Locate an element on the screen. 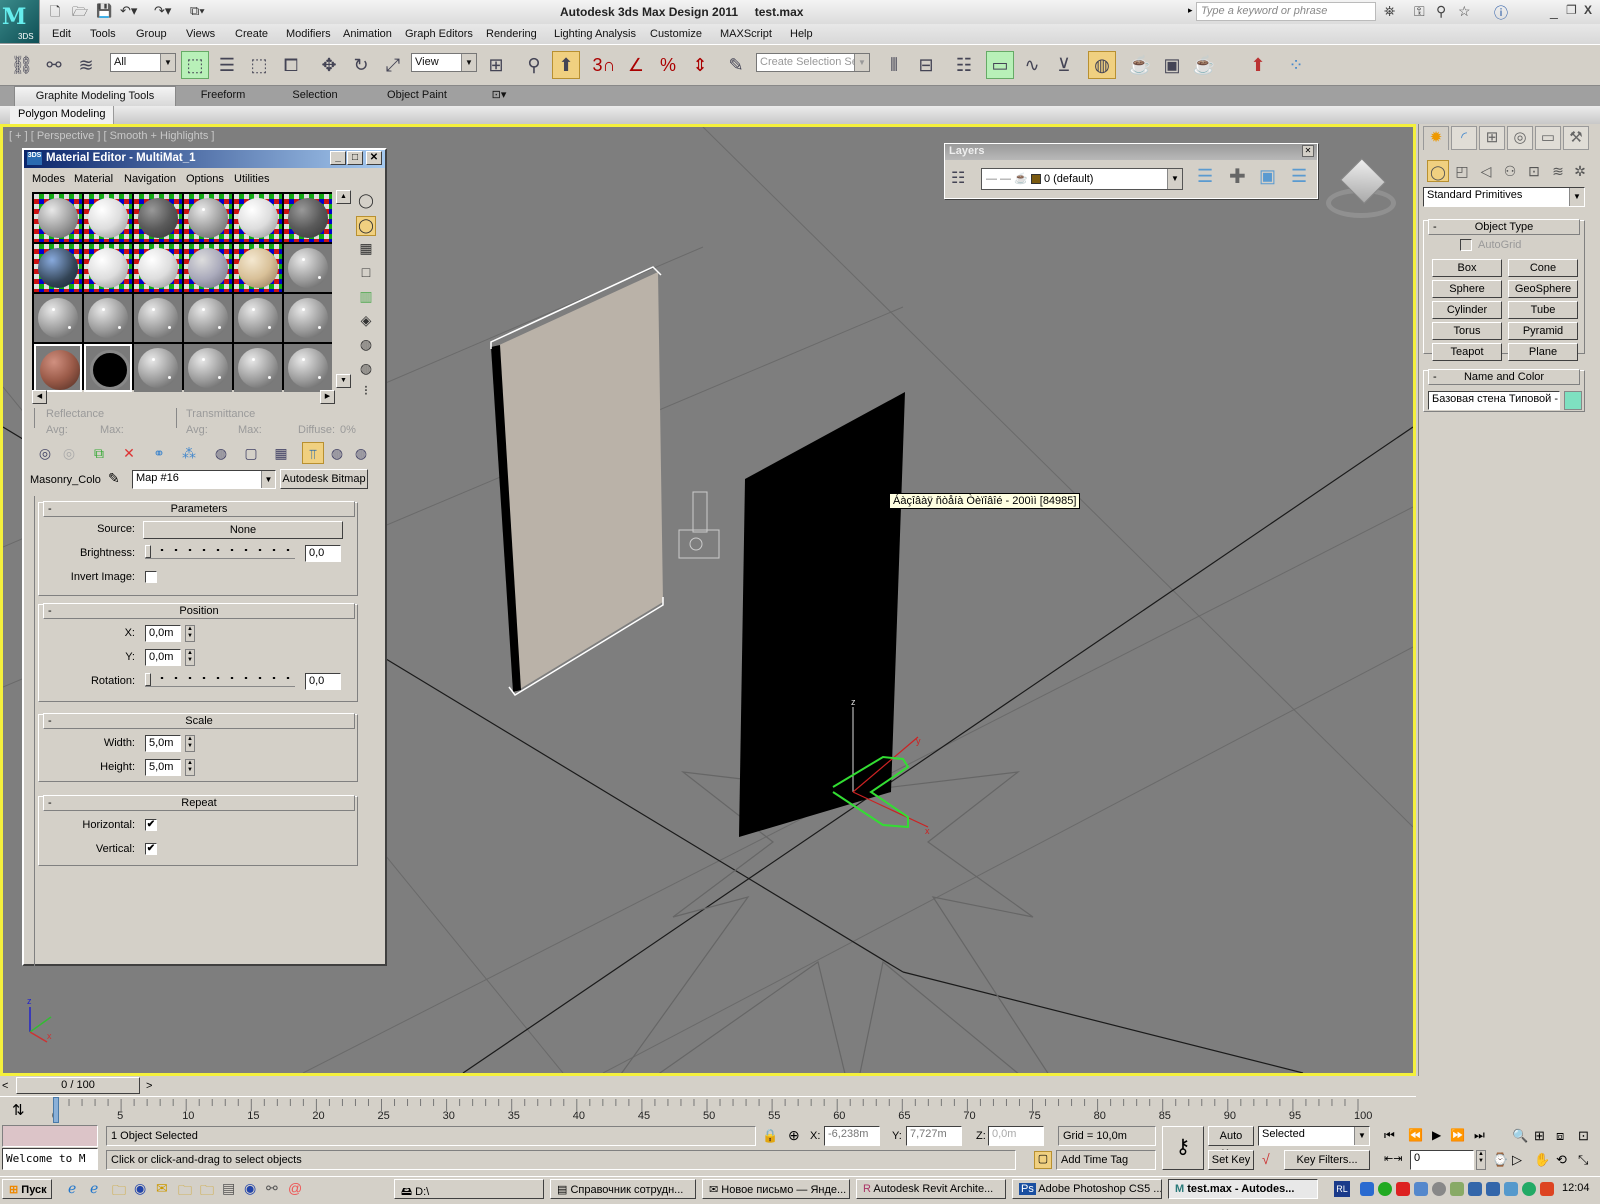 The width and height of the screenshot is (1600, 1204). sample-slot-active is located at coordinates (108, 368).